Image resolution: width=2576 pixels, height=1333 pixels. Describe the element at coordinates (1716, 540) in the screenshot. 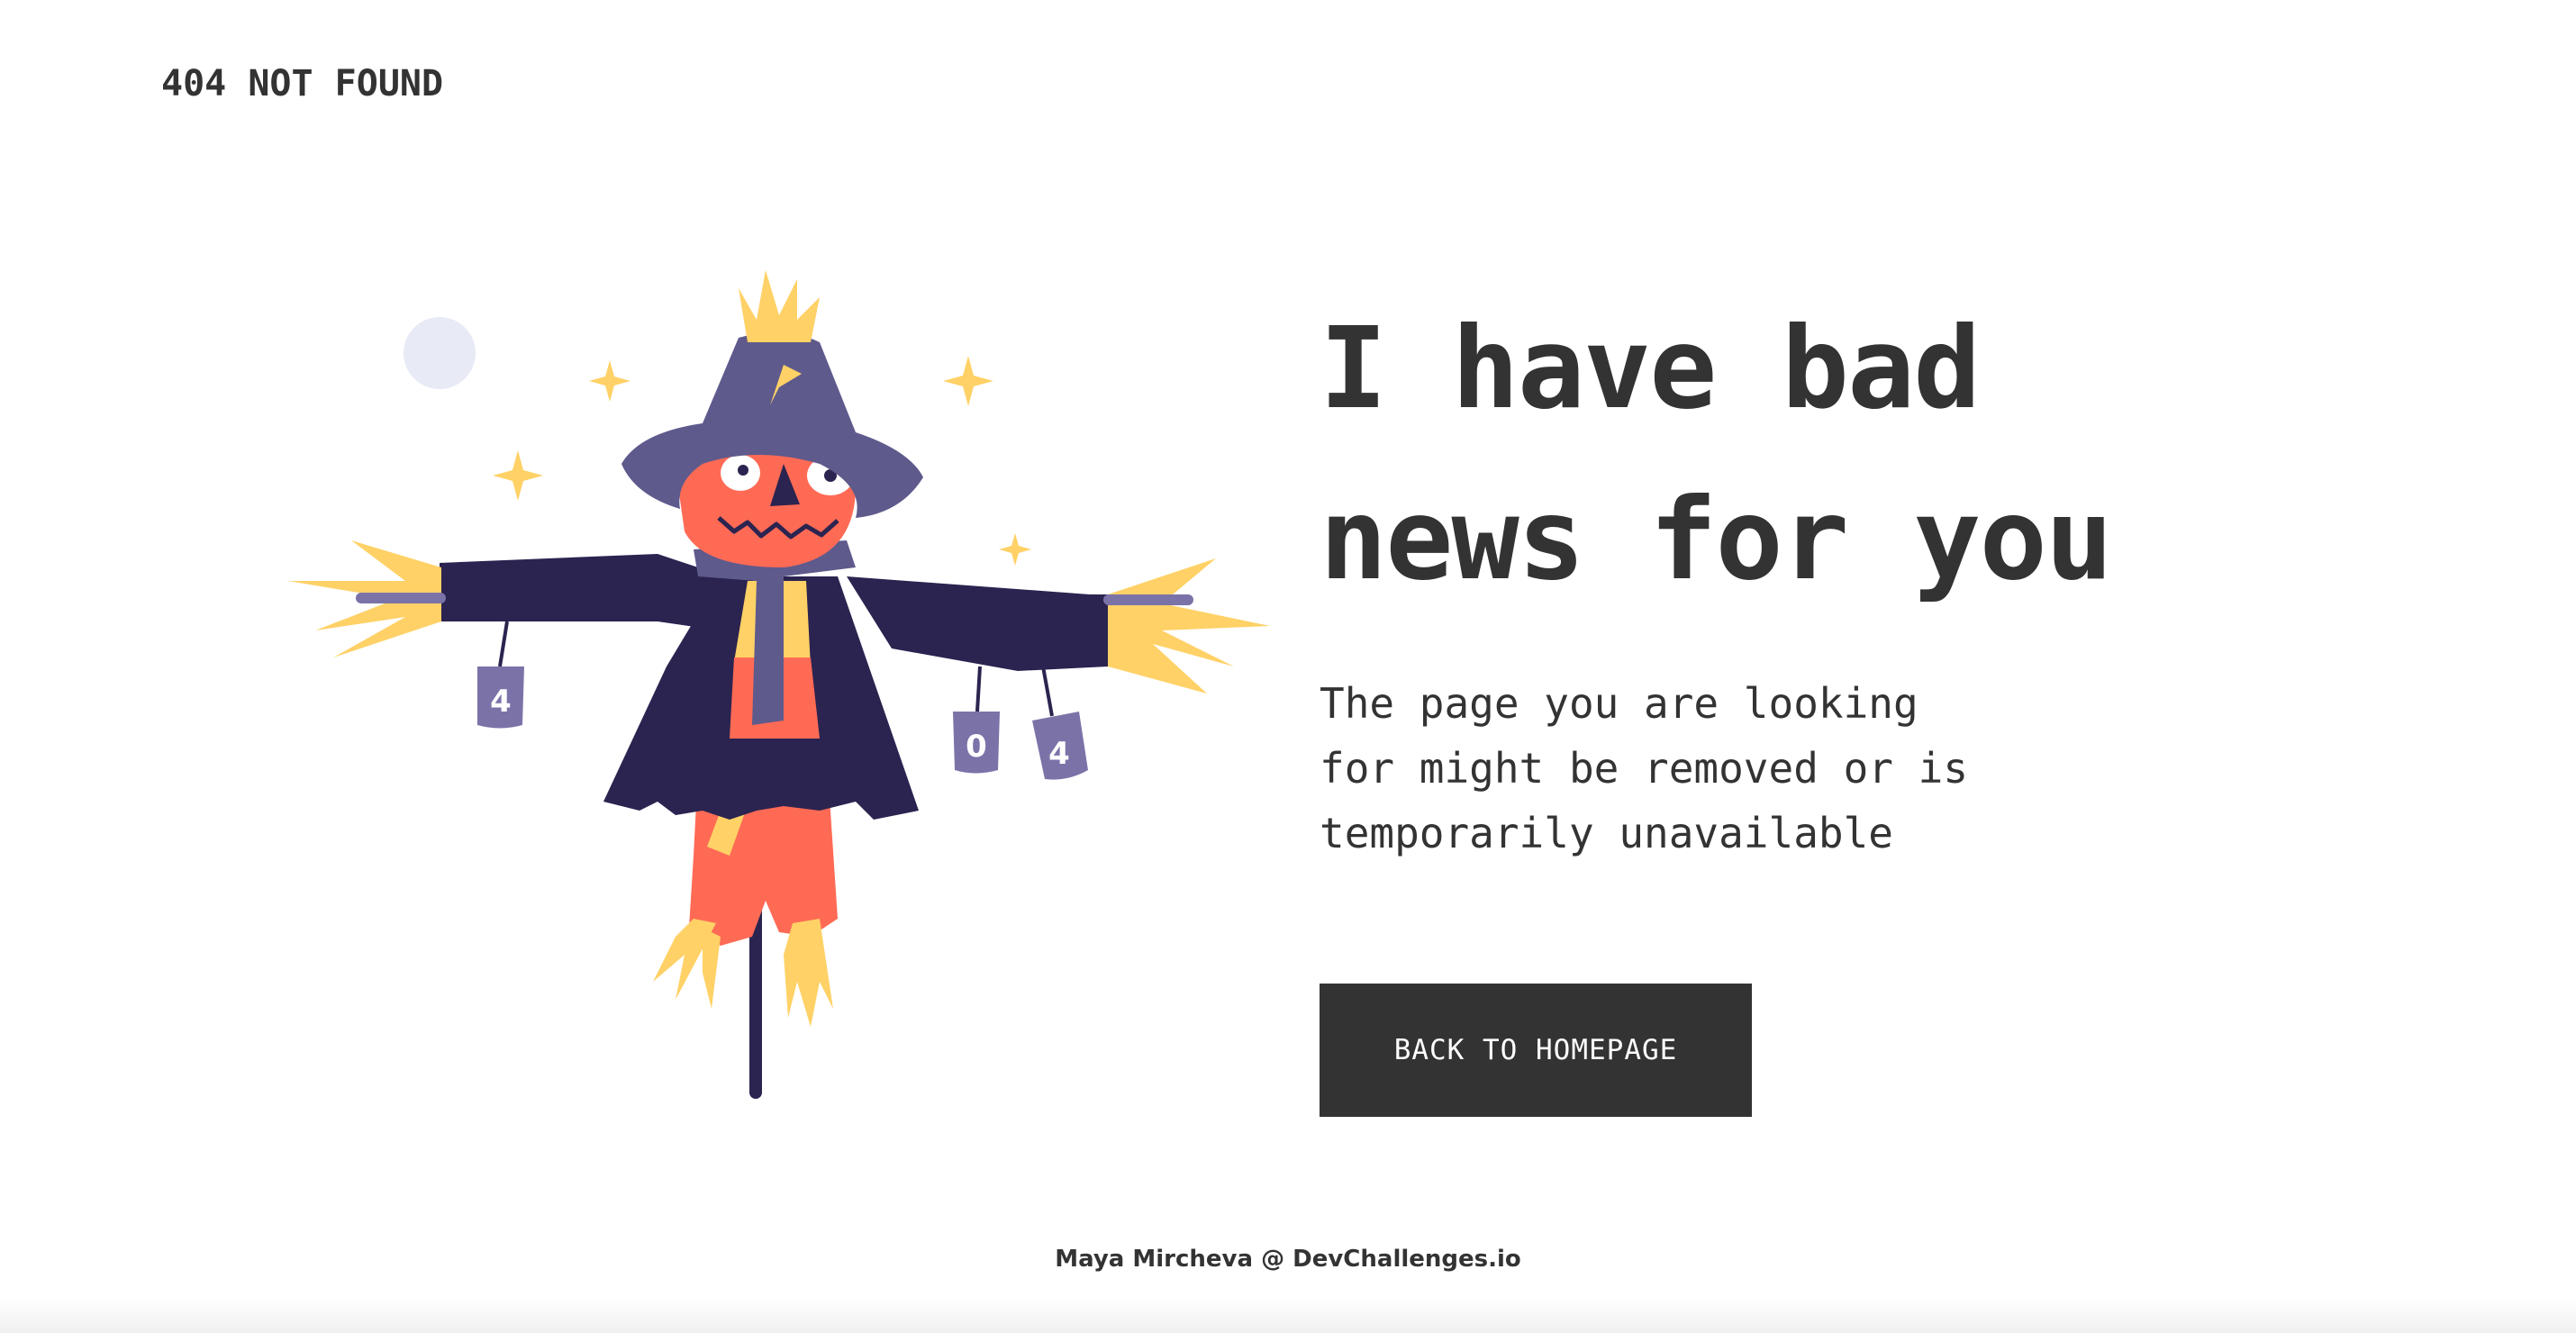

I see `headline-line-2: news for you` at that location.